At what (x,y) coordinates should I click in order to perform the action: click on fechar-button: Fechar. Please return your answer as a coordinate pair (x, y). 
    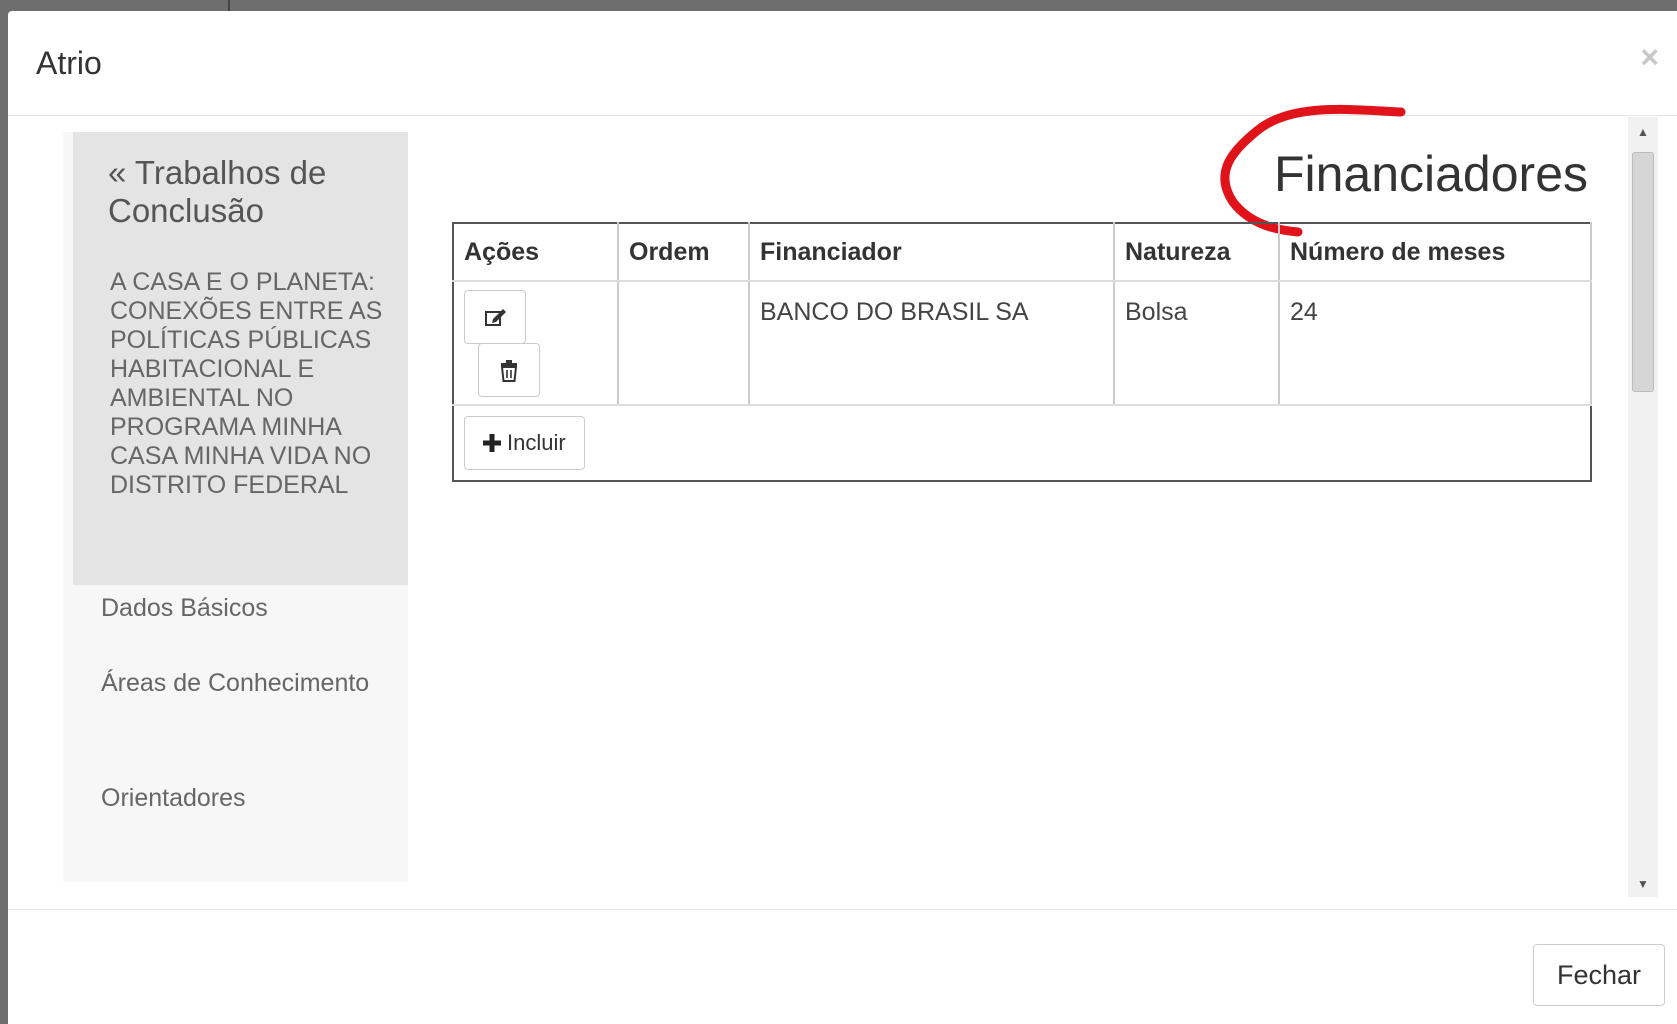
    Looking at the image, I should click on (1599, 975).